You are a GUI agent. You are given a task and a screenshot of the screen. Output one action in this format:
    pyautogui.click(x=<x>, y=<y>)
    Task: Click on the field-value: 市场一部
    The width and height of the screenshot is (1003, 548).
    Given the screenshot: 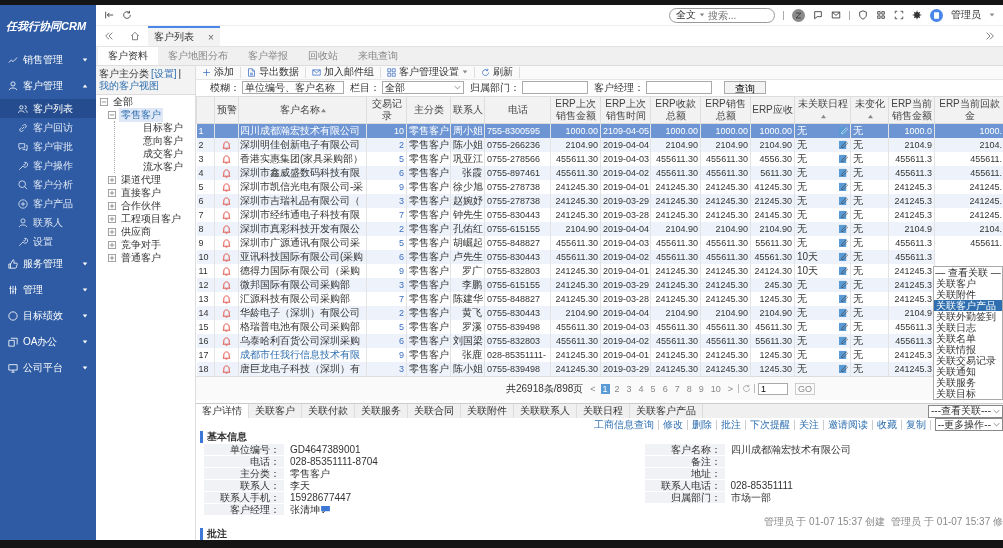 What is the action you would take?
    pyautogui.click(x=750, y=497)
    